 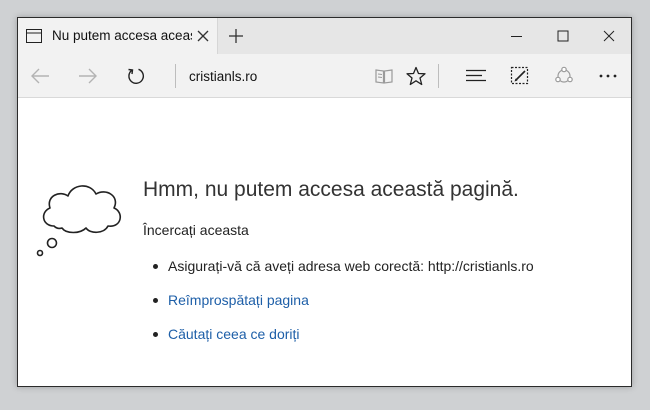 I want to click on more-icon, so click(x=608, y=76).